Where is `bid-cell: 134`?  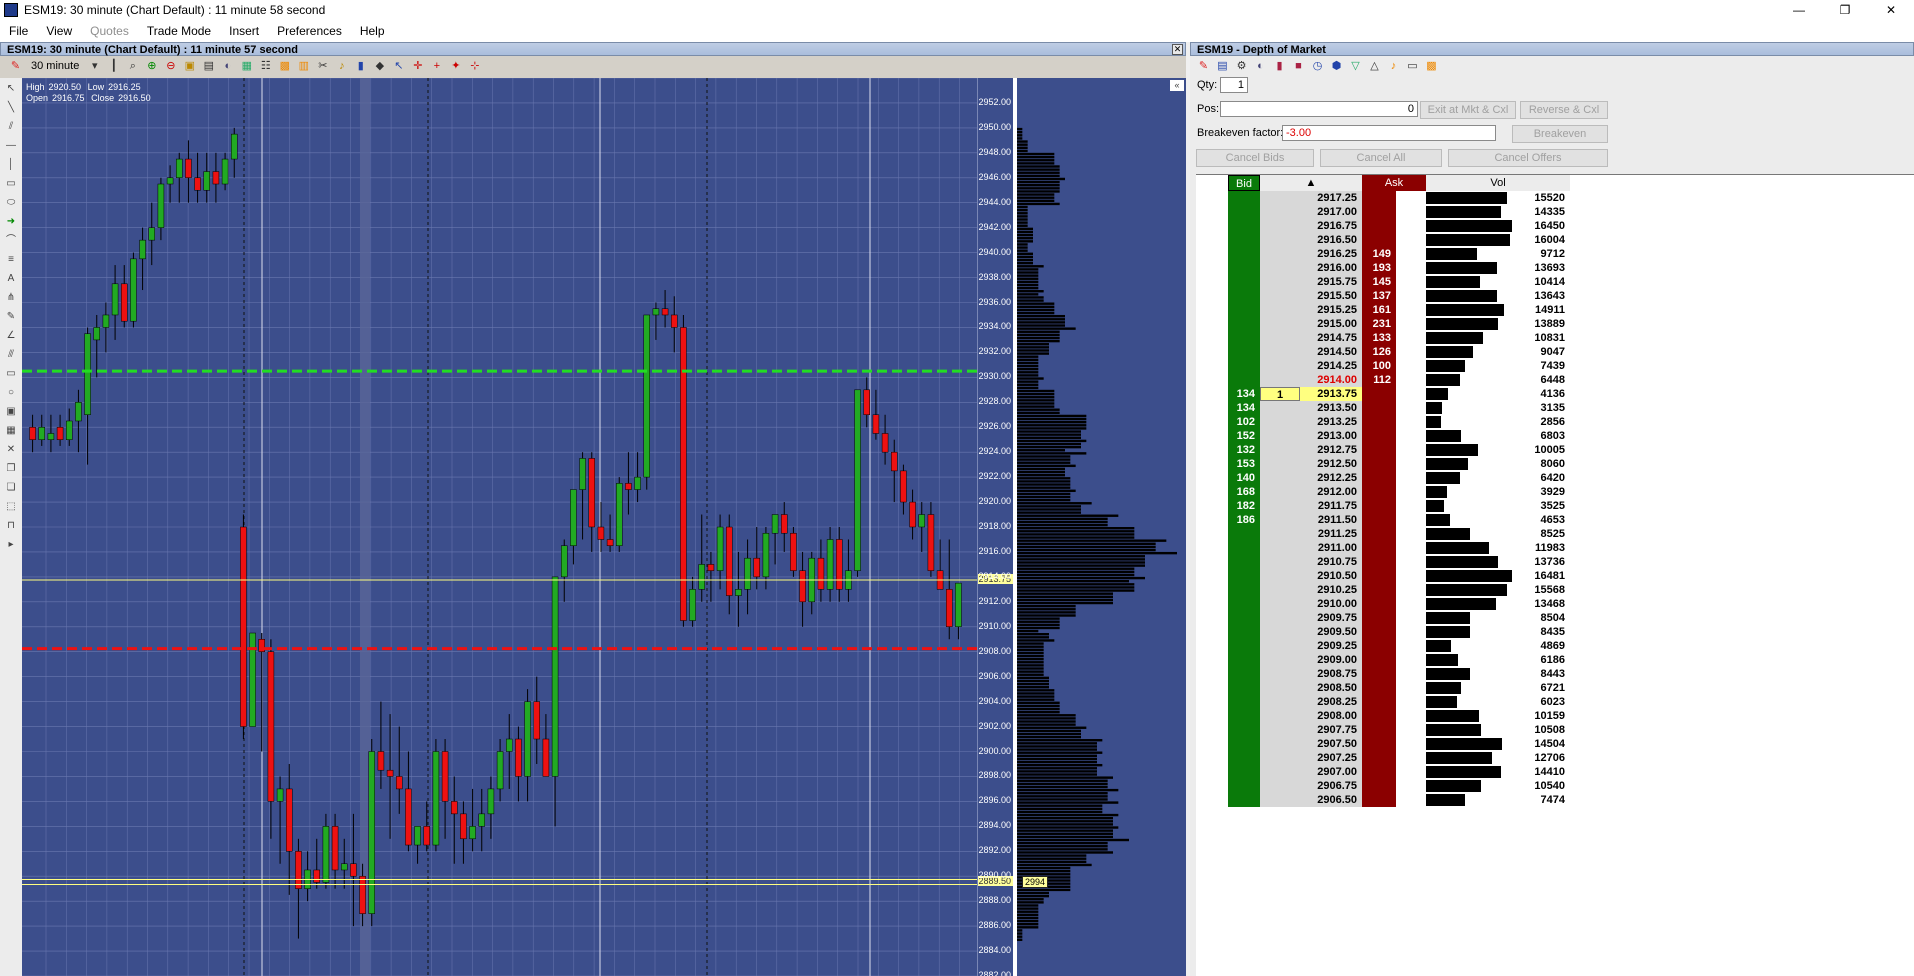
bid-cell: 134 is located at coordinates (1244, 394).